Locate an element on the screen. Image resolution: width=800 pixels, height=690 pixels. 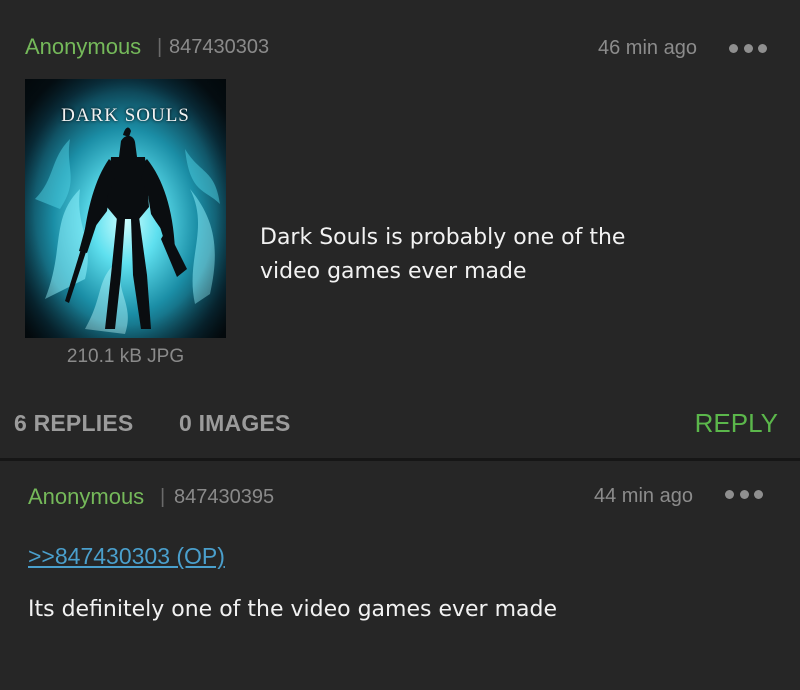
post-number: 847430395 is located at coordinates (224, 497).